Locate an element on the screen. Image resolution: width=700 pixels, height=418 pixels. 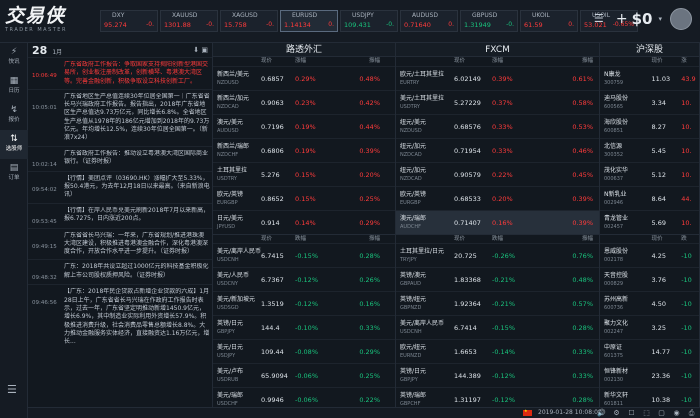
quote-row: 日元/美元 JPYUSD 0.914 0.14% 0.29% is located at coordinates (304, 222).